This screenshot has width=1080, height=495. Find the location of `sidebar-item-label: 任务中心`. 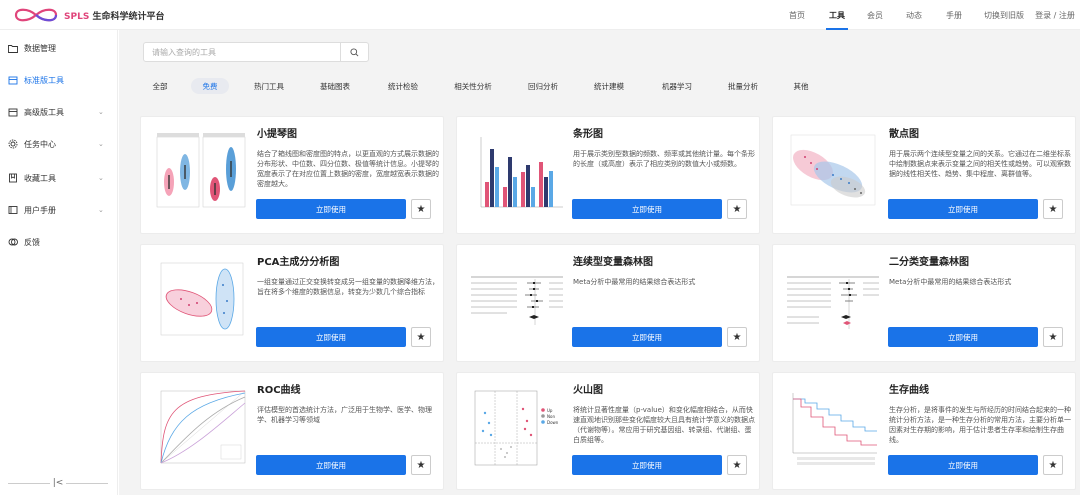

sidebar-item-label: 任务中心 is located at coordinates (40, 144).